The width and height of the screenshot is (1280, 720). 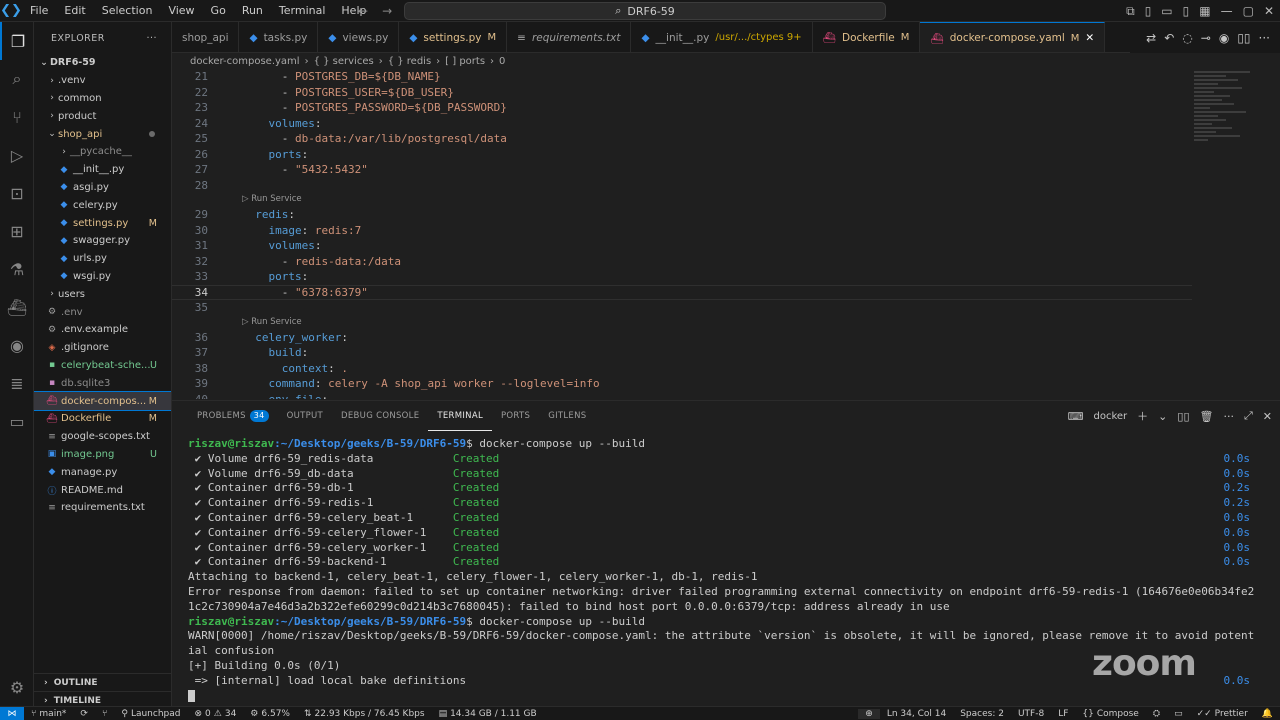 What do you see at coordinates (1089, 38) in the screenshot?
I see `close-tab-icon: ✕` at bounding box center [1089, 38].